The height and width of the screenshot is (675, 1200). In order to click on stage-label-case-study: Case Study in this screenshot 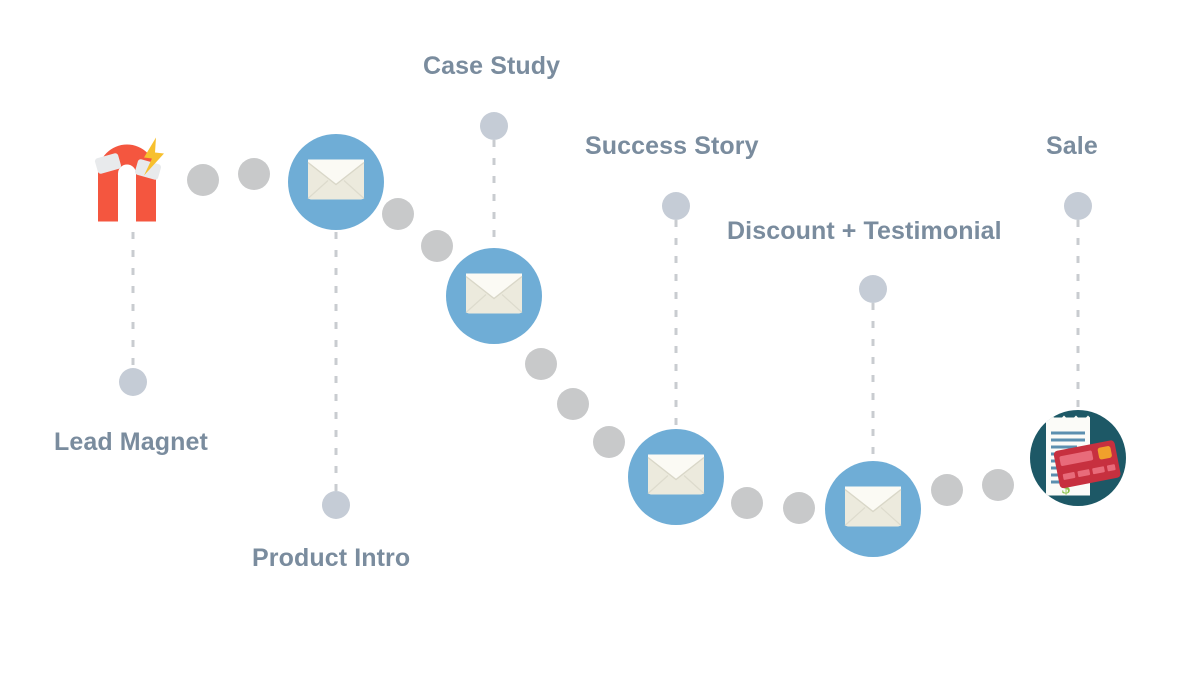, I will do `click(492, 66)`.